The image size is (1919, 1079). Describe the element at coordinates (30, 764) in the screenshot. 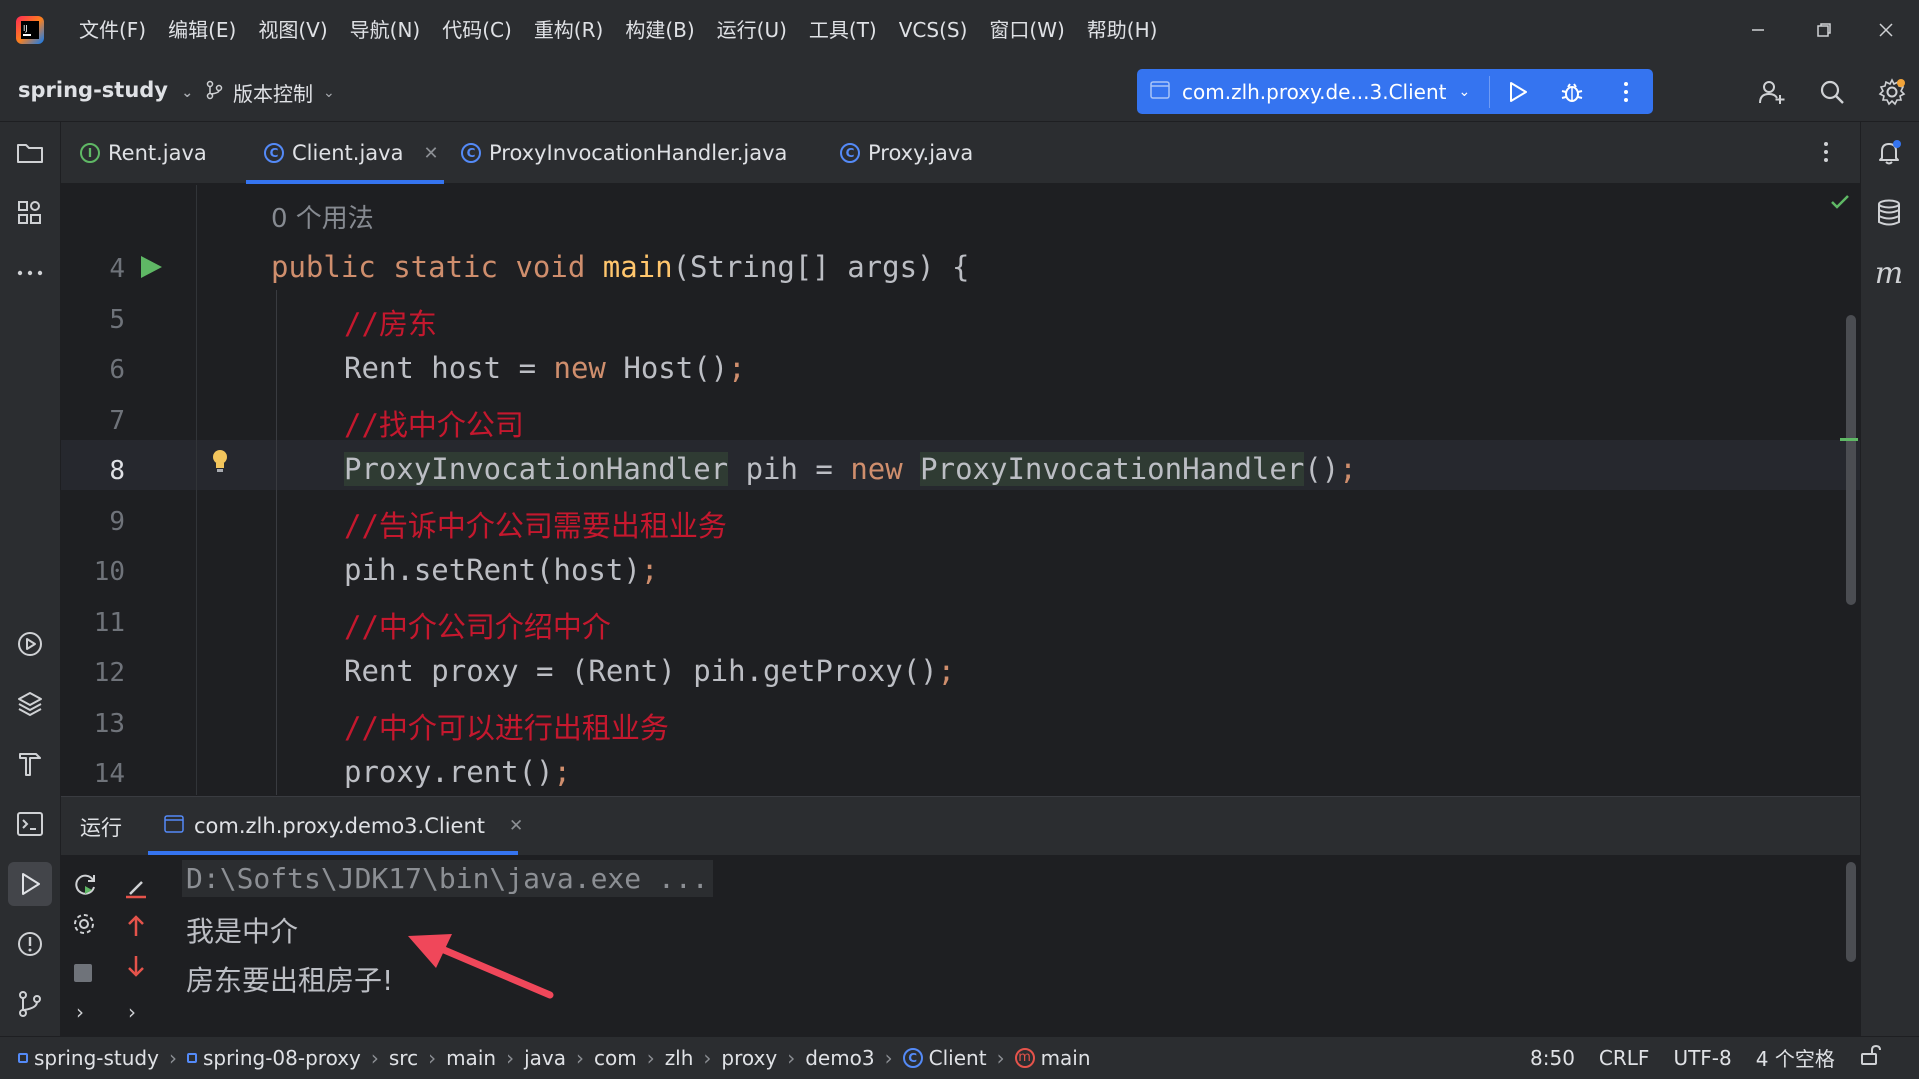

I see `build-hammer-icon` at that location.